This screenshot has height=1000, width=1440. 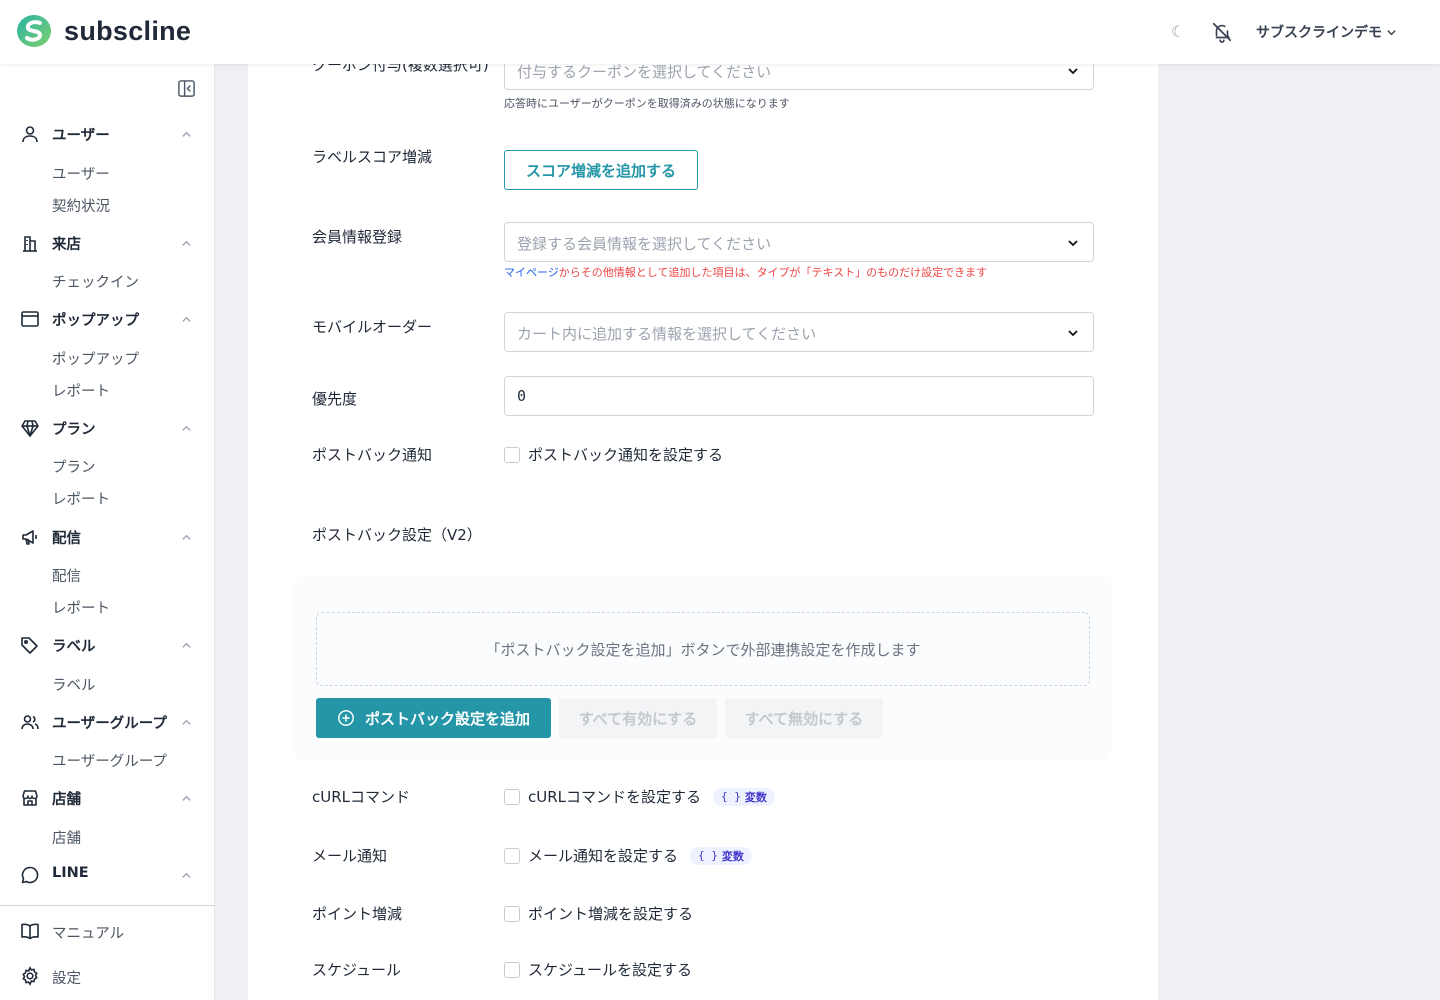 I want to click on schedule-label: スケジュール, so click(x=356, y=970).